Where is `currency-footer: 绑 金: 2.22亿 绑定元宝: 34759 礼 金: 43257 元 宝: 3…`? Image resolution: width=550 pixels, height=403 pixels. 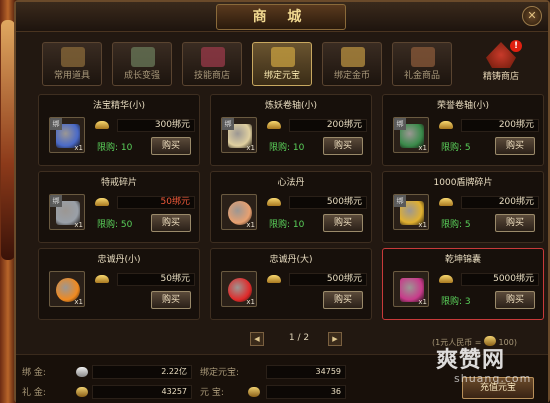
currency-footer: 绑 金: 2.22亿 绑定元宝: 34759 礼 金: 43257 元 宝: 3… is located at coordinates (282, 378).